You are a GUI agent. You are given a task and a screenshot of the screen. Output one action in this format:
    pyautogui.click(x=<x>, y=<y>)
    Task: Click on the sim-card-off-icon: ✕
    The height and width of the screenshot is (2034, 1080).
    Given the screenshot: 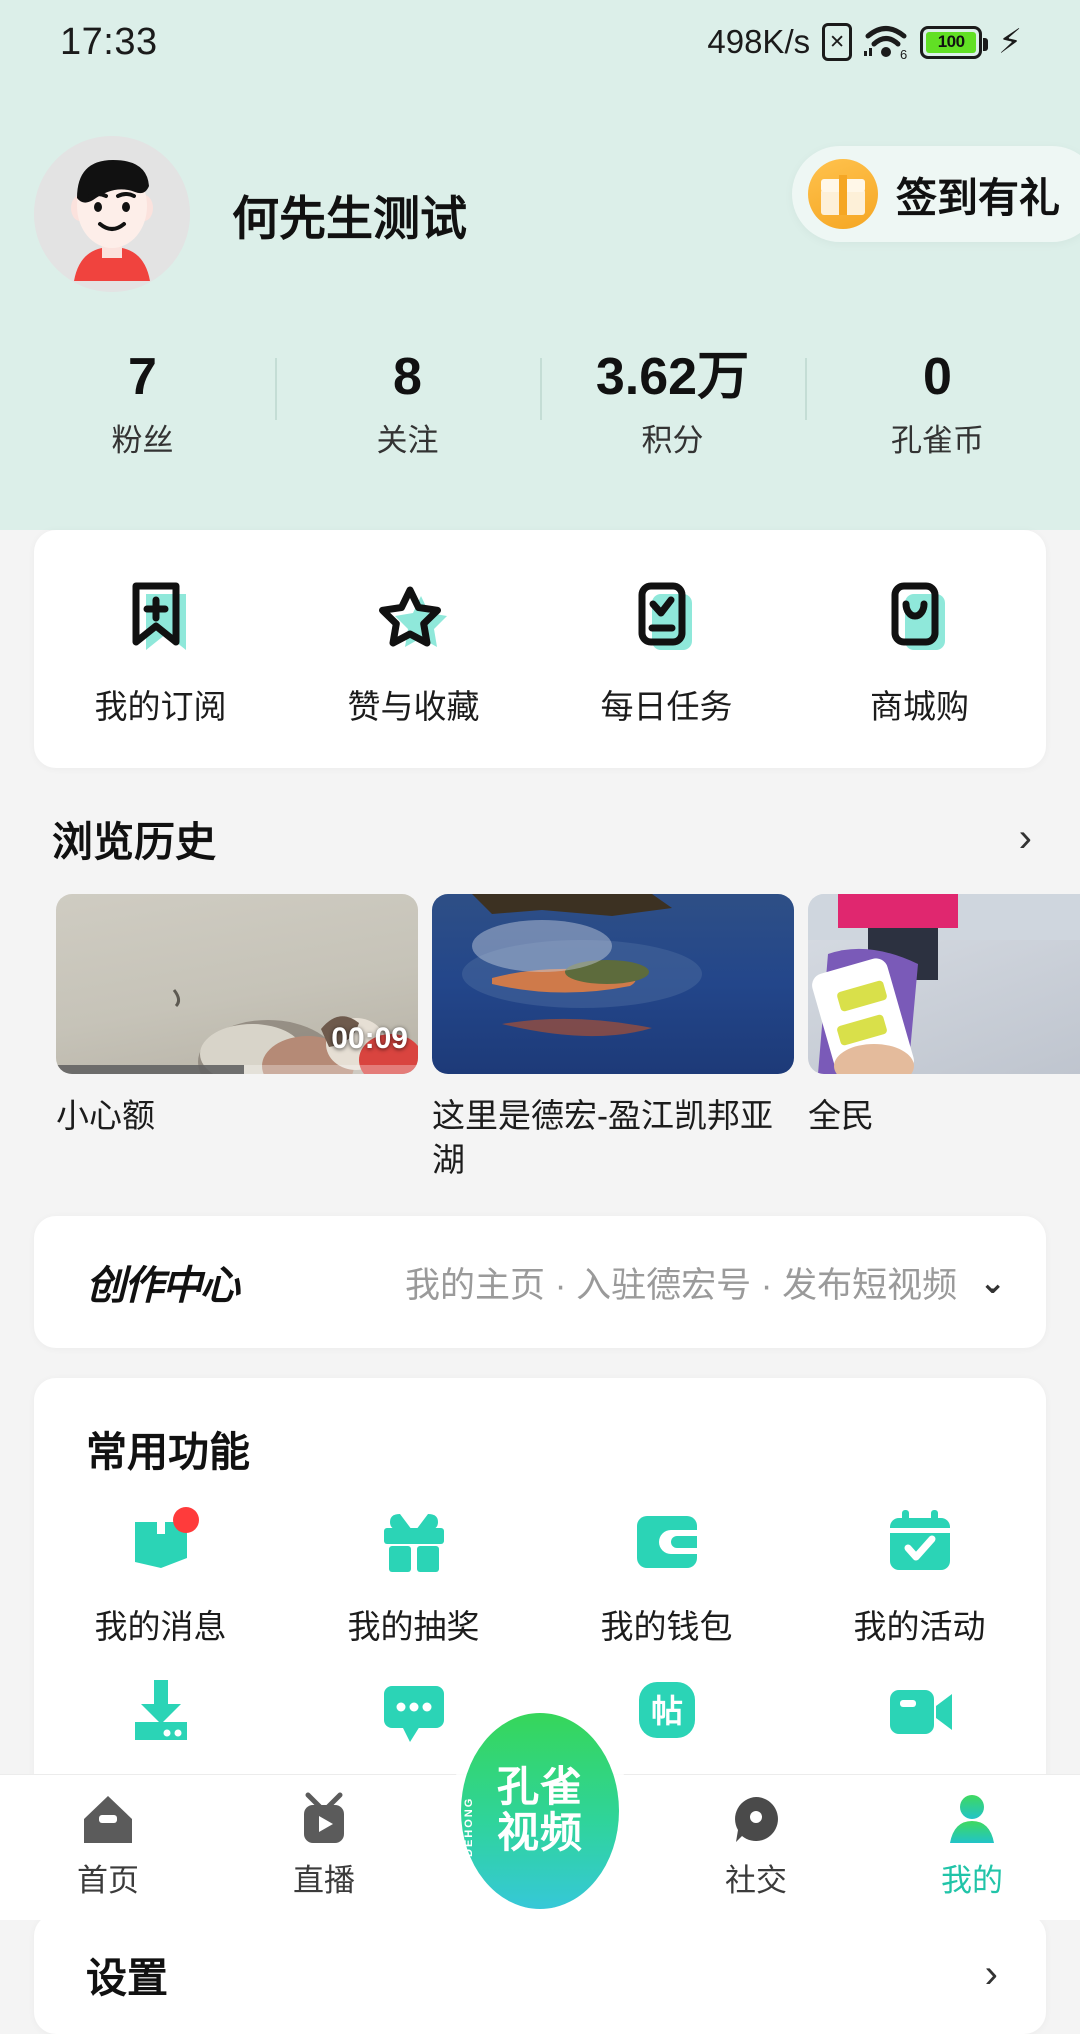 What is the action you would take?
    pyautogui.click(x=837, y=42)
    